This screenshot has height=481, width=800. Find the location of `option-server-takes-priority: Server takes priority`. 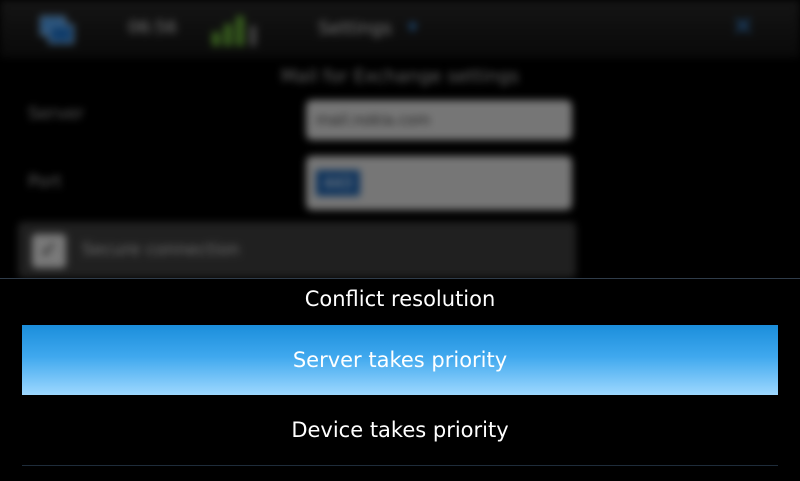

option-server-takes-priority: Server takes priority is located at coordinates (400, 360).